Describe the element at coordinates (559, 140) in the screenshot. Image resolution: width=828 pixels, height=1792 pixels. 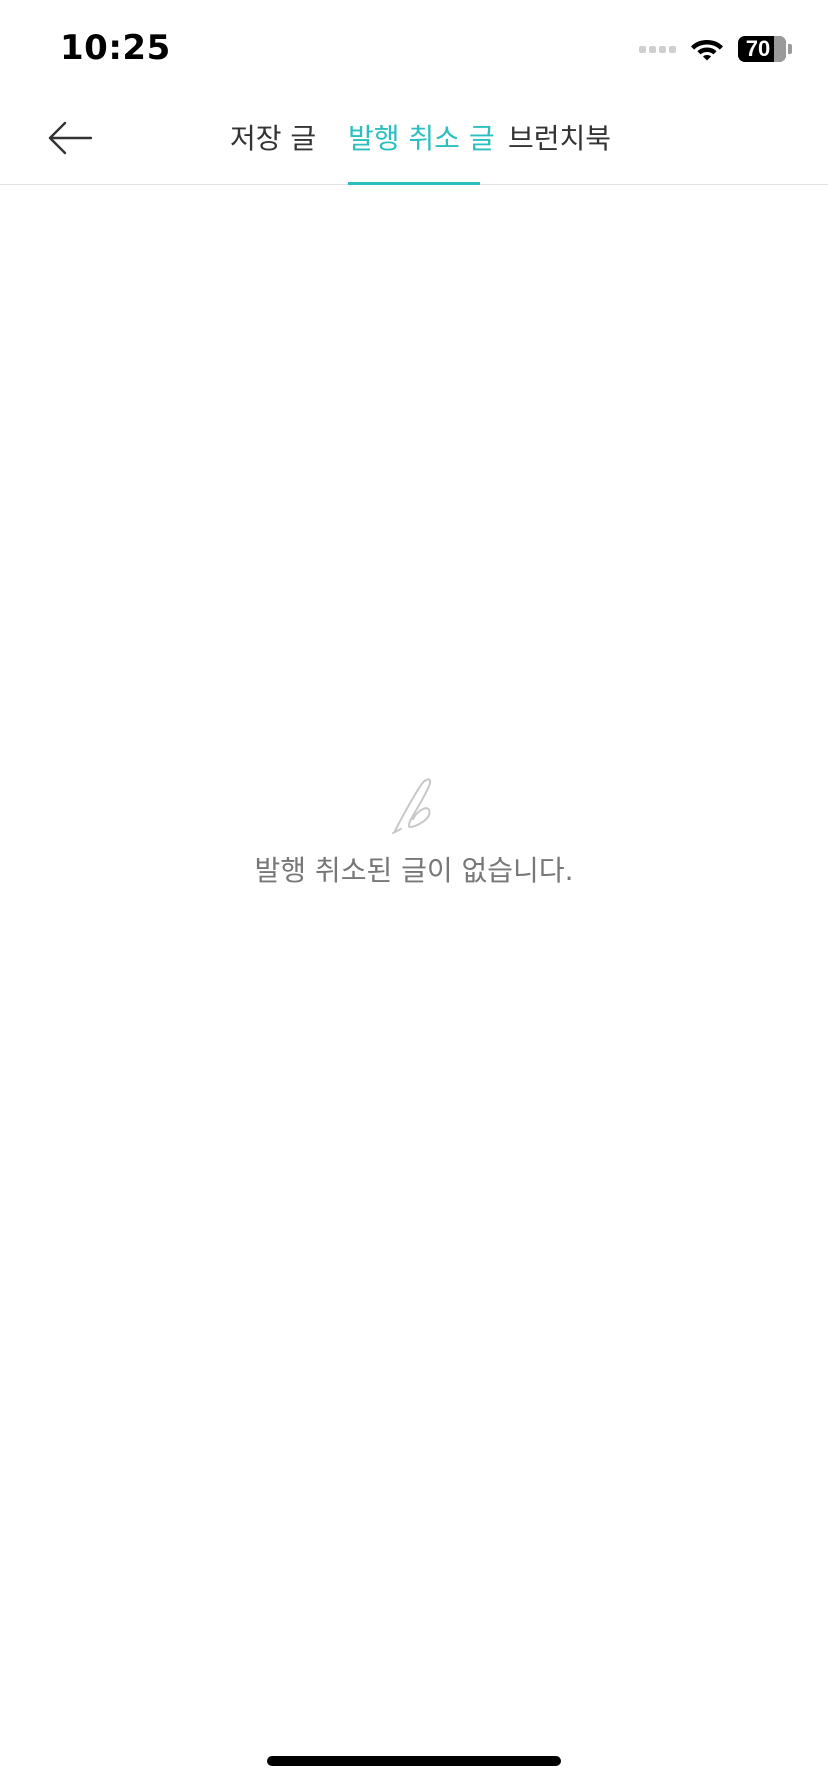
I see `tab-brunchbook: 브런치북` at that location.